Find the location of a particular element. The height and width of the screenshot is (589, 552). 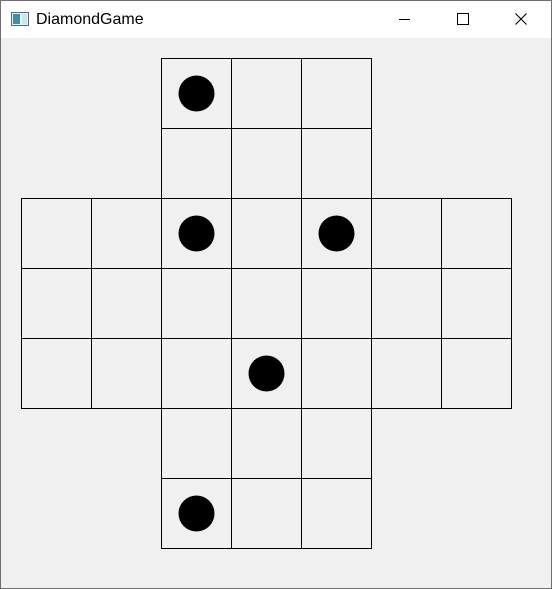

window-title: DiamondGame is located at coordinates (90, 19).